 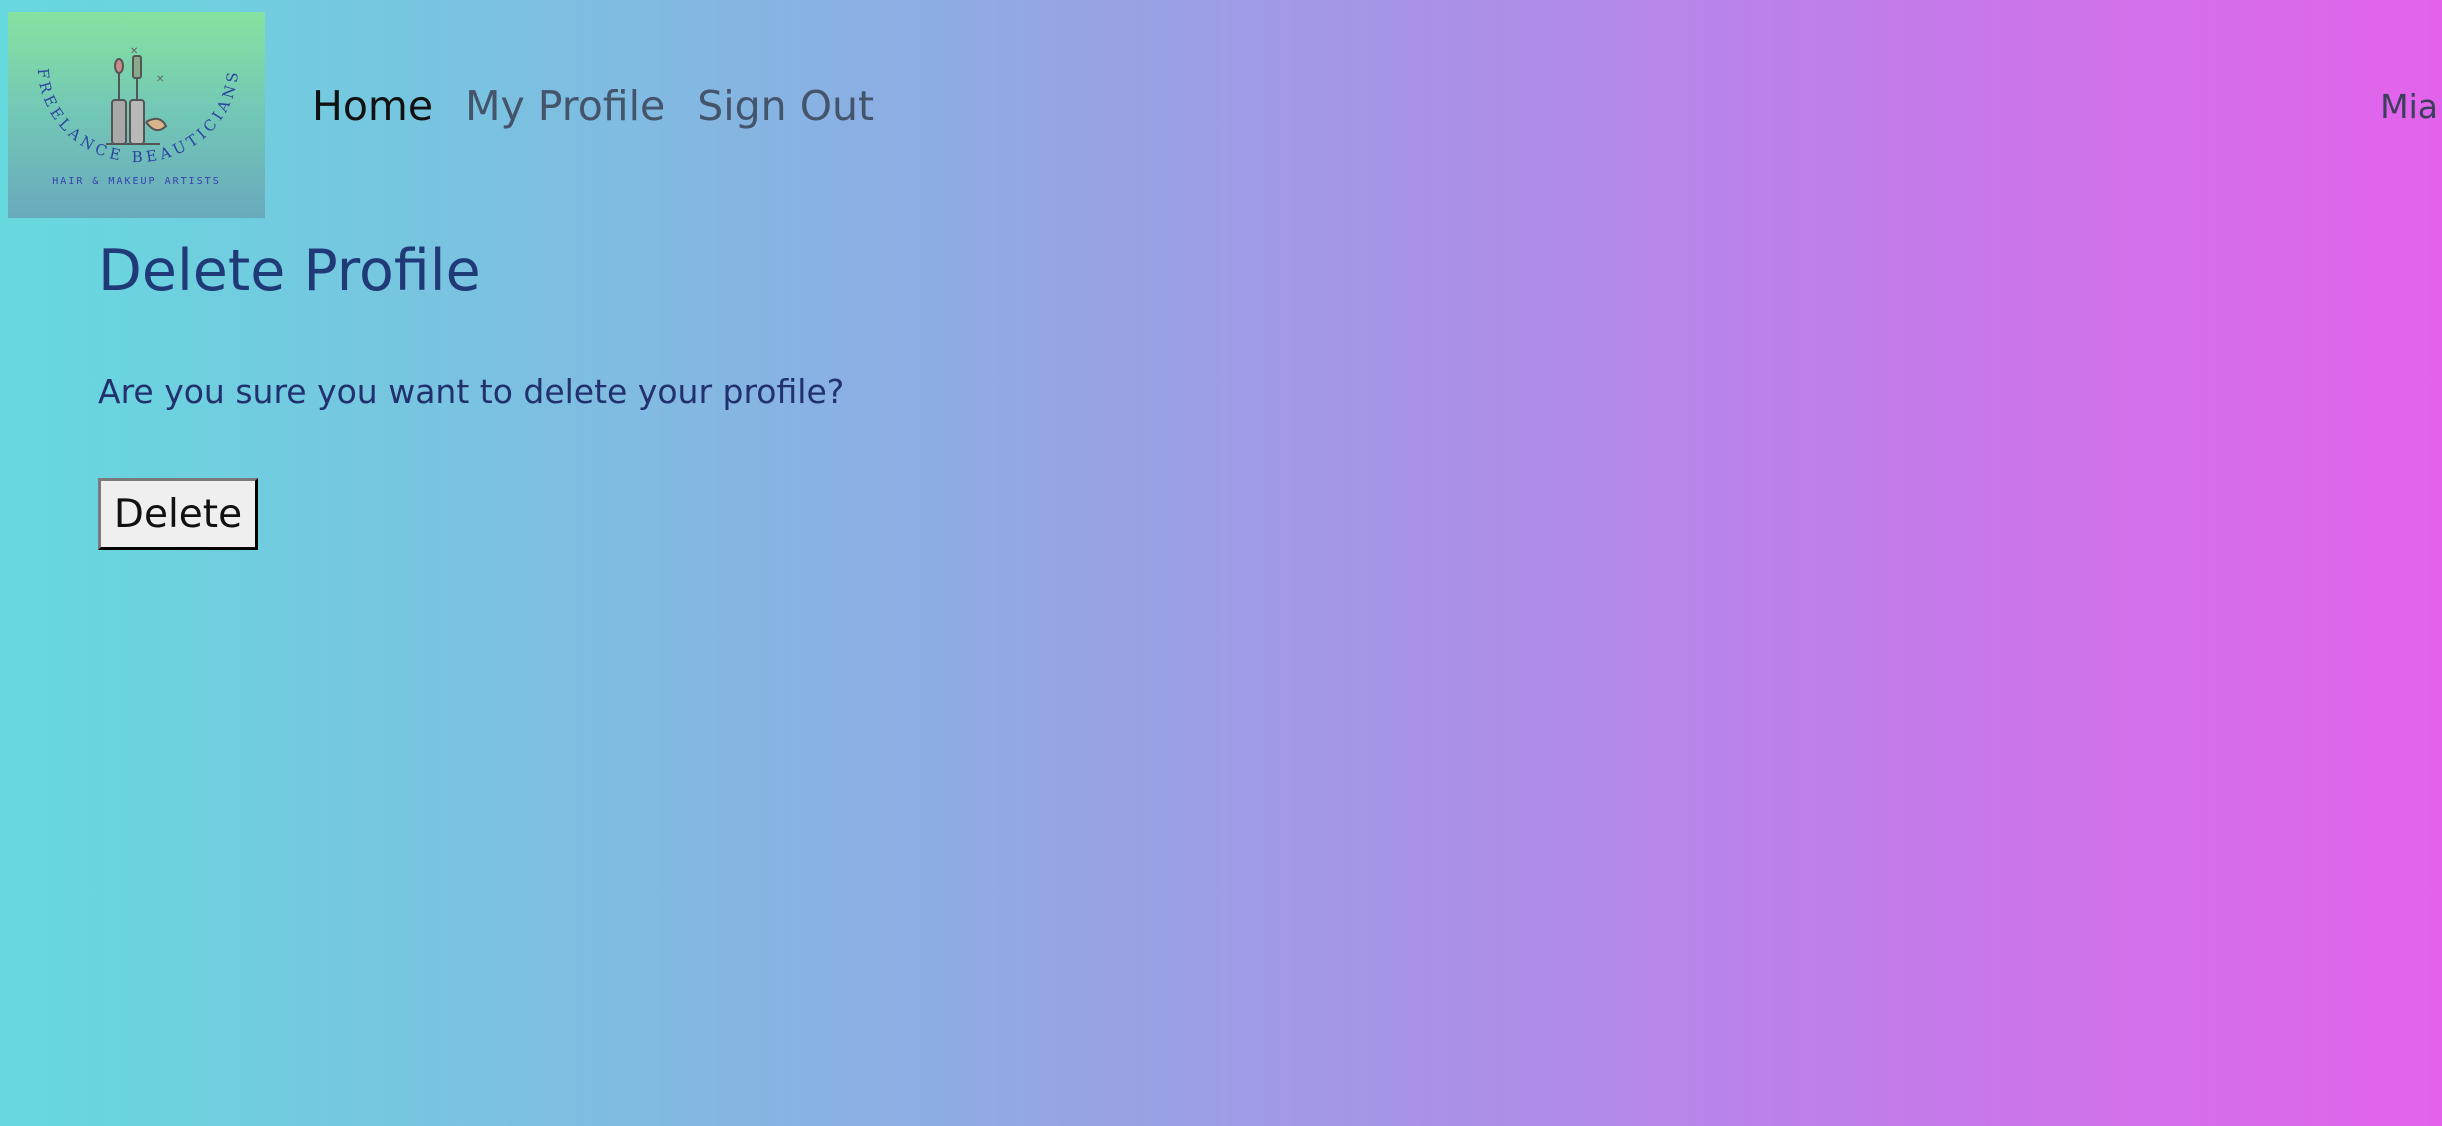 I want to click on logo-tagline: HAIR & MAKEUP ARTISTS, so click(x=136, y=181).